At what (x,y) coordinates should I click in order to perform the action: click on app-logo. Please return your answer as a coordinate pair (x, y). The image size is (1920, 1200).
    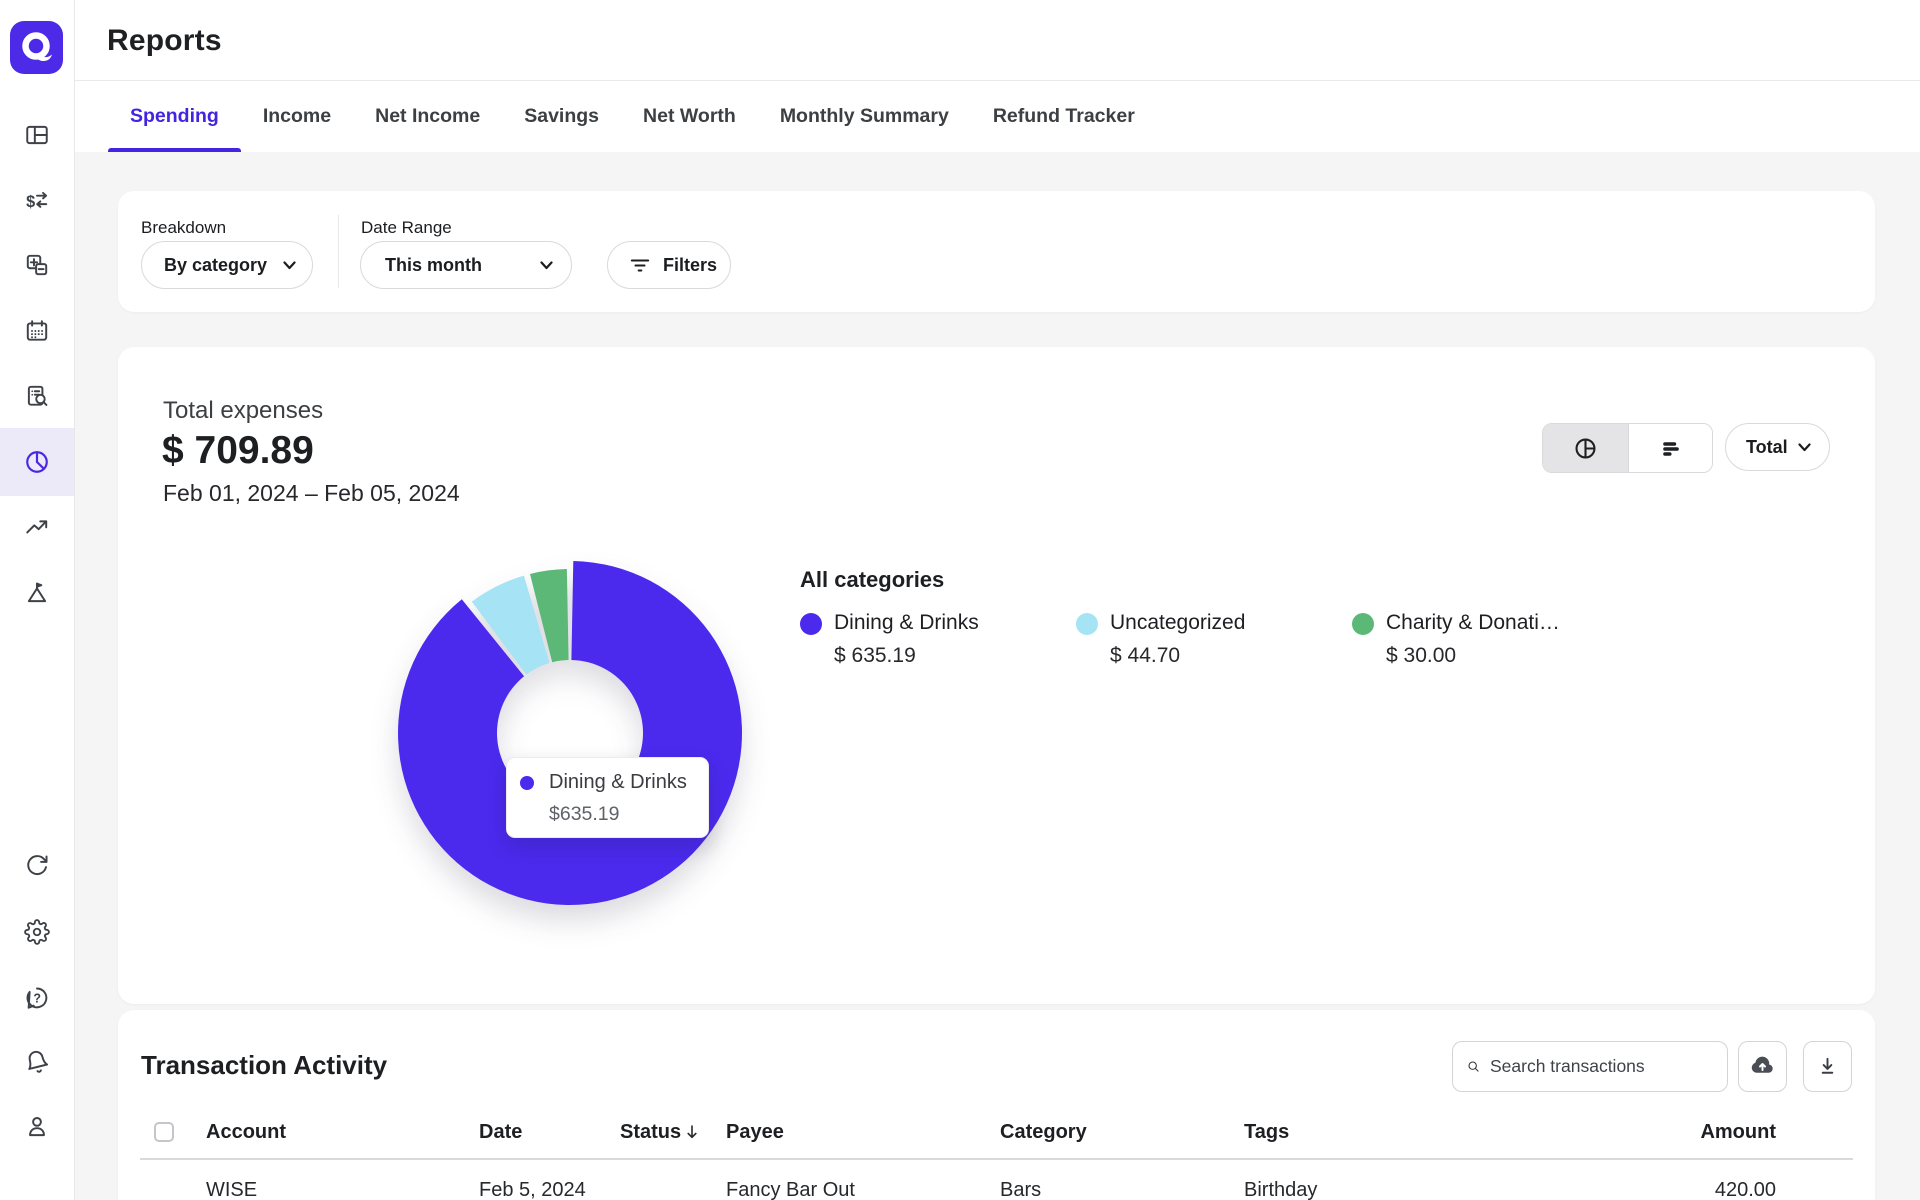
    Looking at the image, I should click on (36, 47).